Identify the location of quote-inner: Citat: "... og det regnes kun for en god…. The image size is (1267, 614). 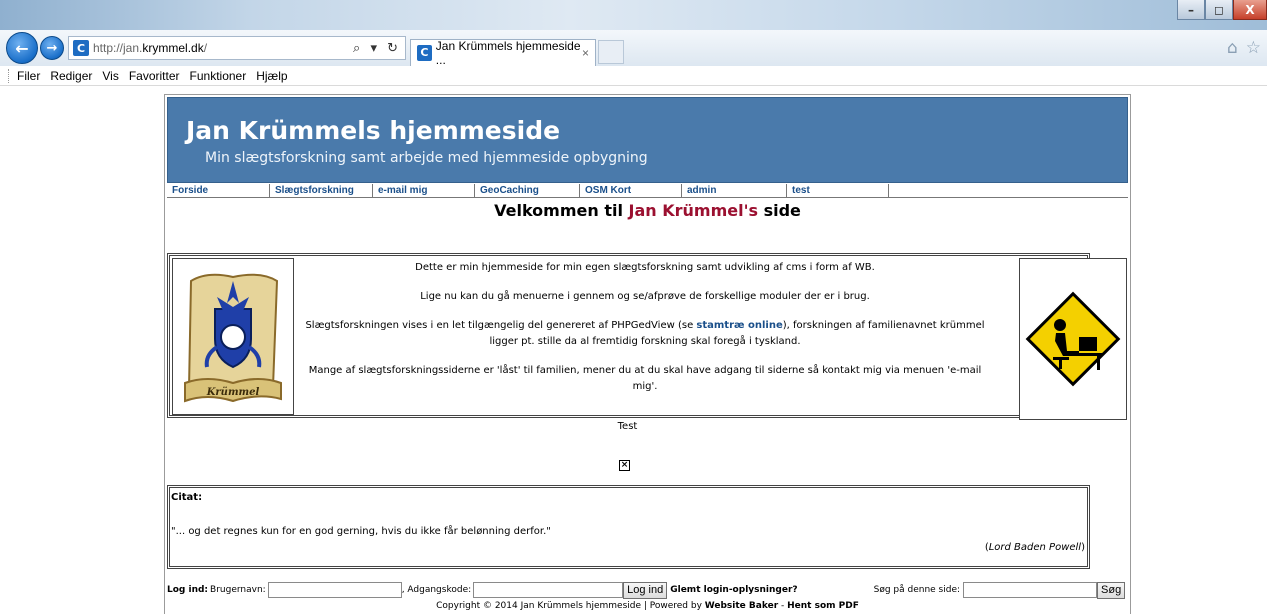
(628, 527).